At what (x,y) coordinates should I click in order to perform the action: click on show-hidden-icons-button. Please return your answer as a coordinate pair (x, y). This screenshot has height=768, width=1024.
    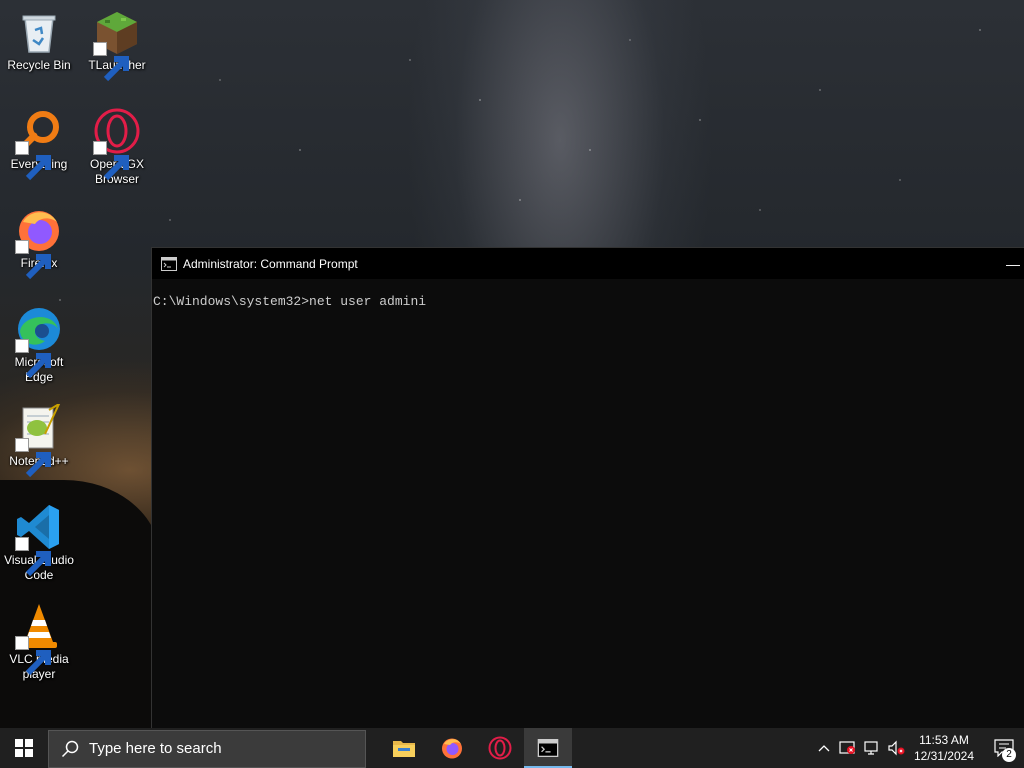
    Looking at the image, I should click on (824, 748).